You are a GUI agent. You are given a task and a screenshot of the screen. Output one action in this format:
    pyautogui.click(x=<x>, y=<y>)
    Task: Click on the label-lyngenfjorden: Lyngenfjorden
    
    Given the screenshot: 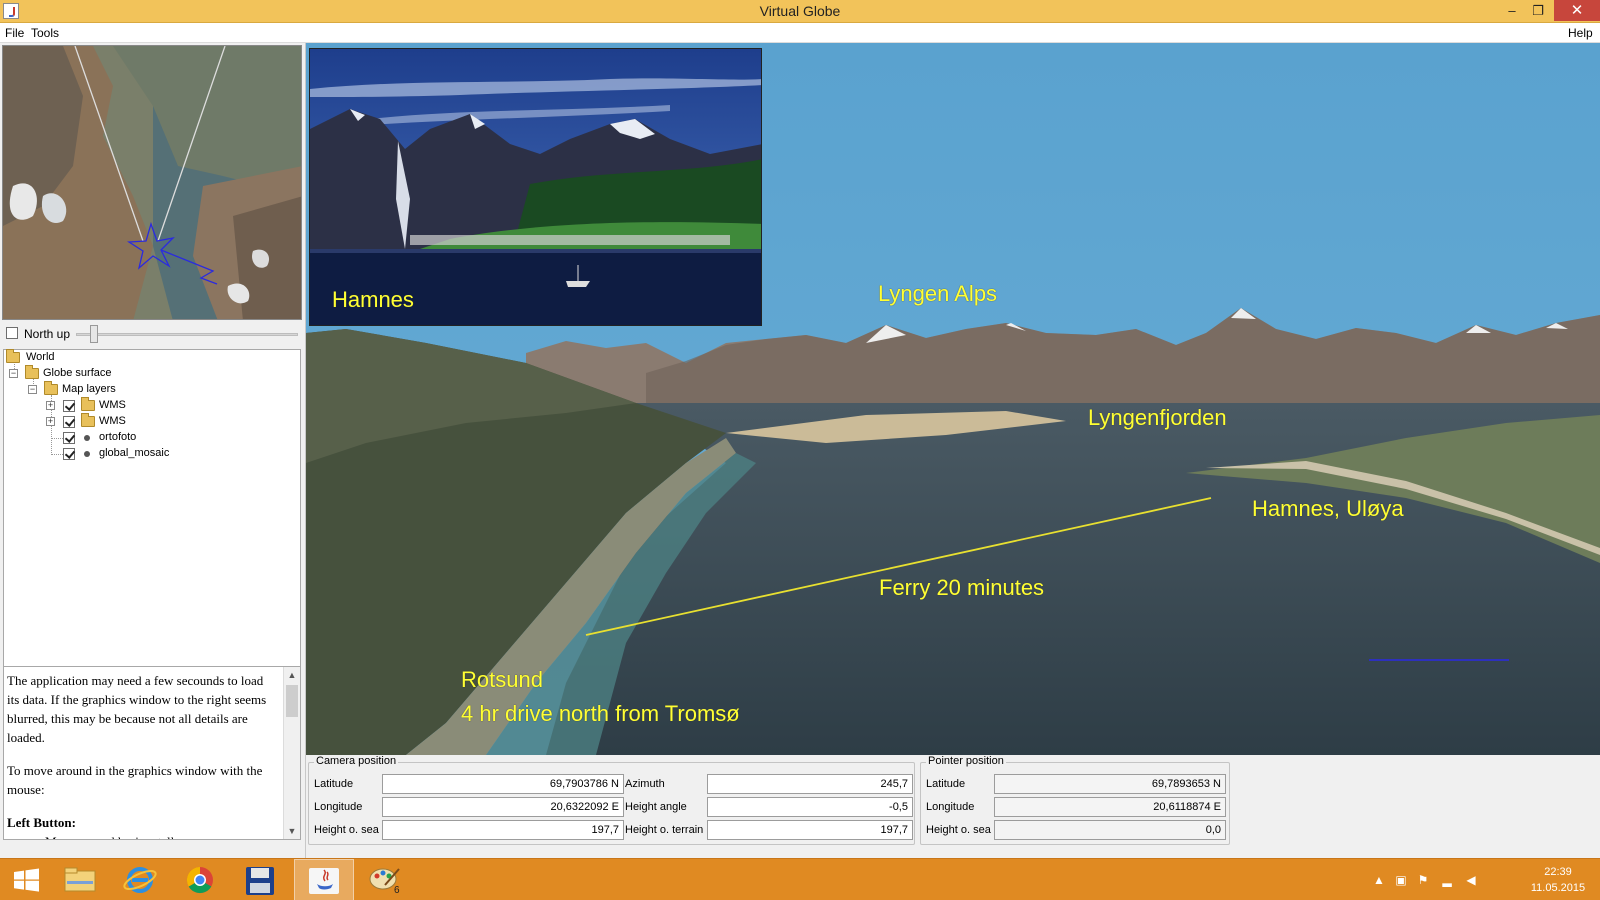 What is the action you would take?
    pyautogui.click(x=1157, y=417)
    